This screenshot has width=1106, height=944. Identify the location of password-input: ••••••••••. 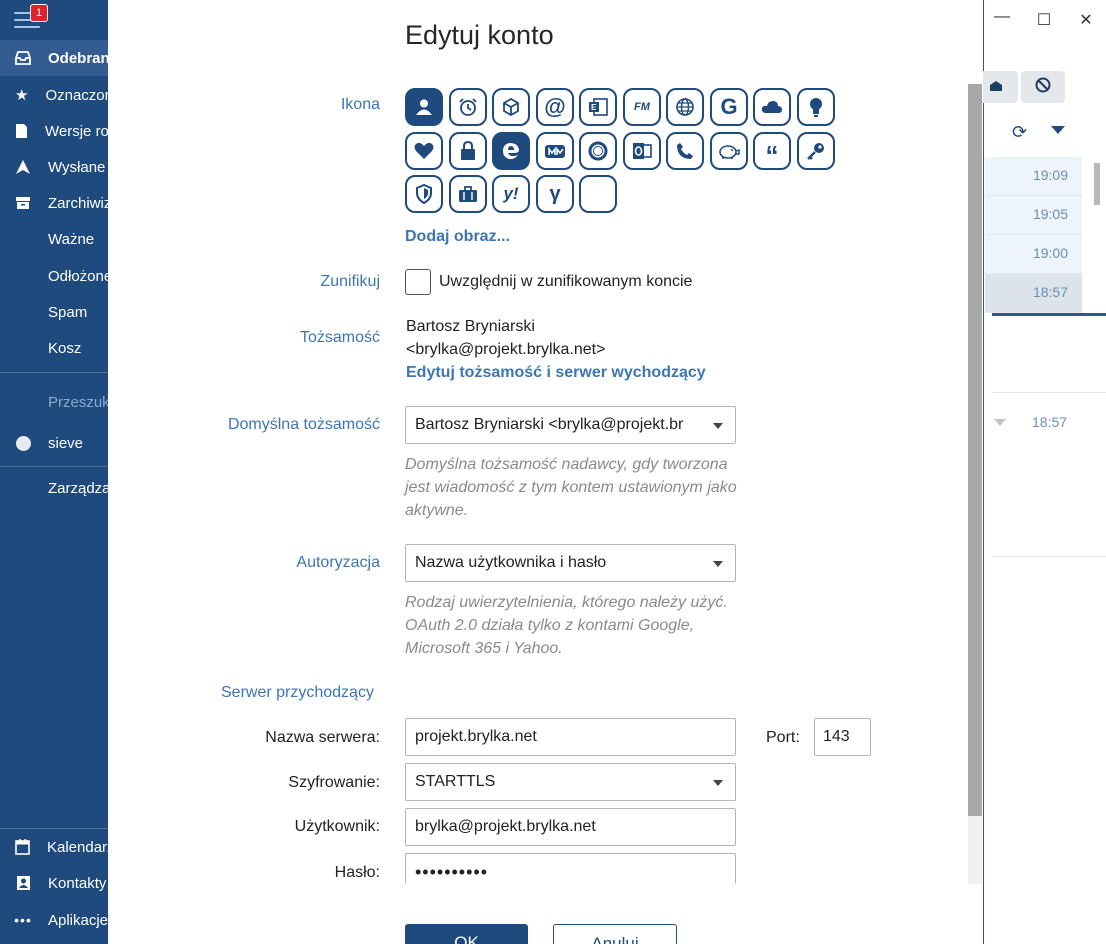
(570, 868).